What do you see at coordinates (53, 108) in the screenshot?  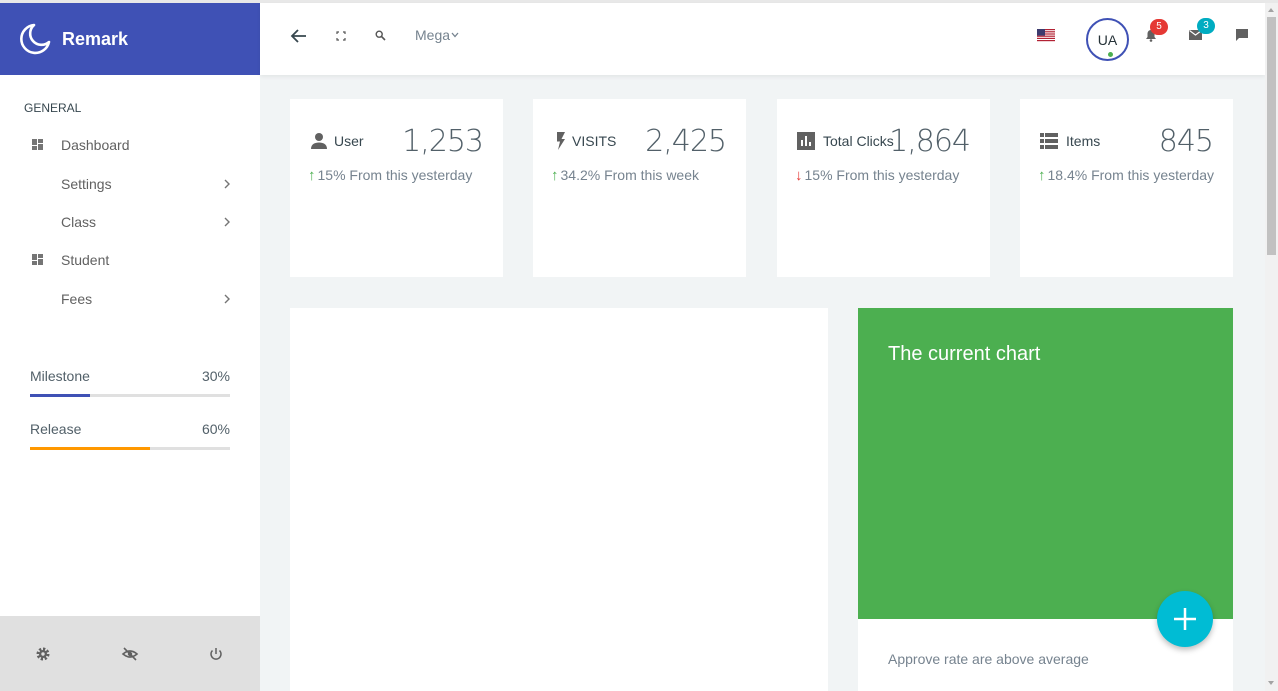 I see `sidebar-section-title: GENERAL` at bounding box center [53, 108].